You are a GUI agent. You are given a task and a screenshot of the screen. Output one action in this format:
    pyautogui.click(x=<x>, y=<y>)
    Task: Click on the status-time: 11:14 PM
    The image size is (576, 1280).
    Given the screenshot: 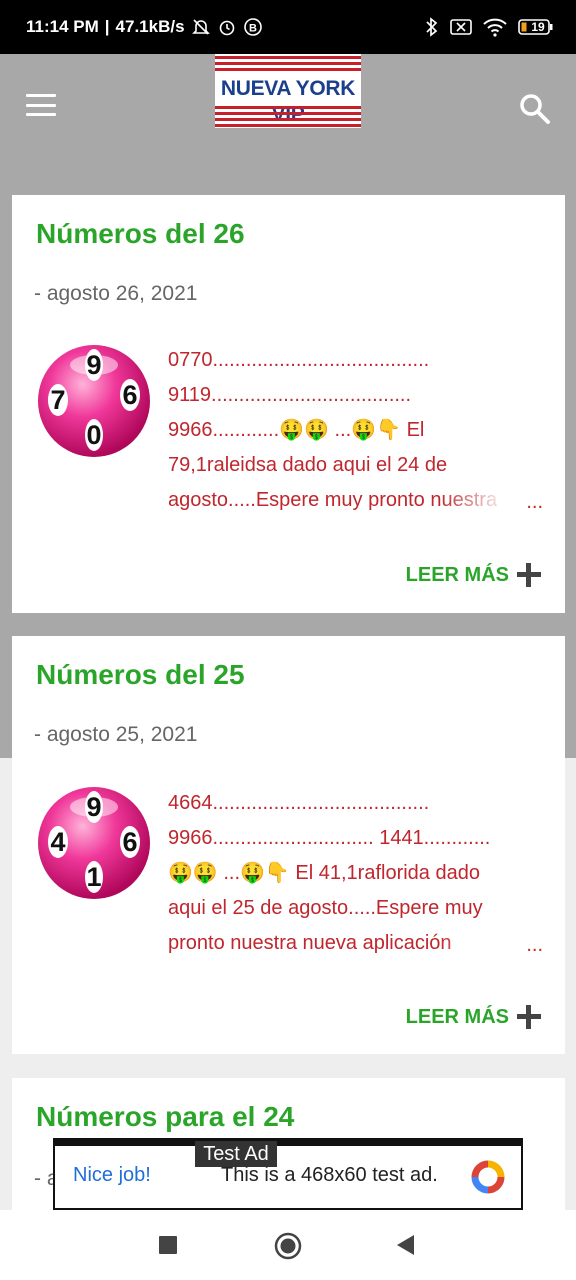 What is the action you would take?
    pyautogui.click(x=62, y=26)
    